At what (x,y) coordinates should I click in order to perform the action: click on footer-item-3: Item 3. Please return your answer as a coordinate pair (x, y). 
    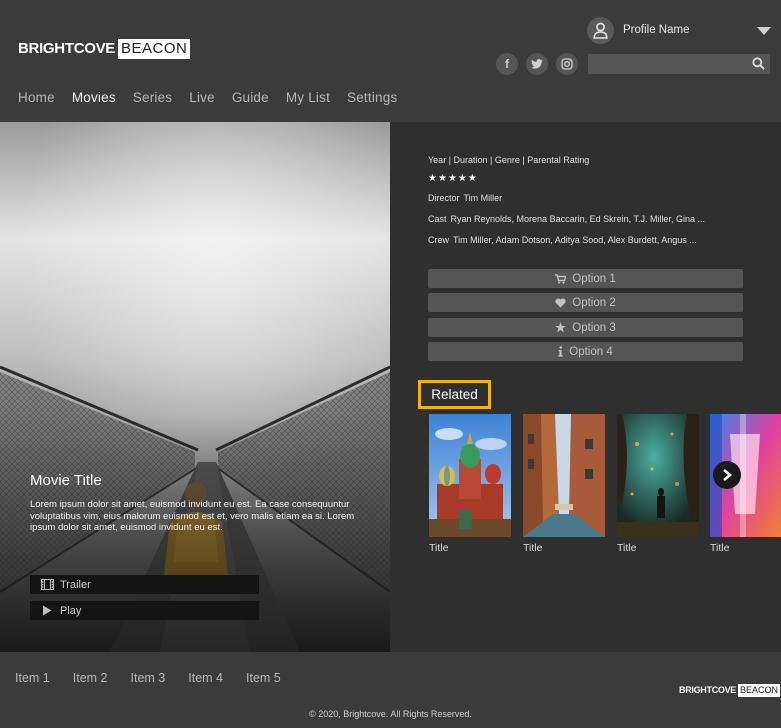
    Looking at the image, I should click on (148, 678).